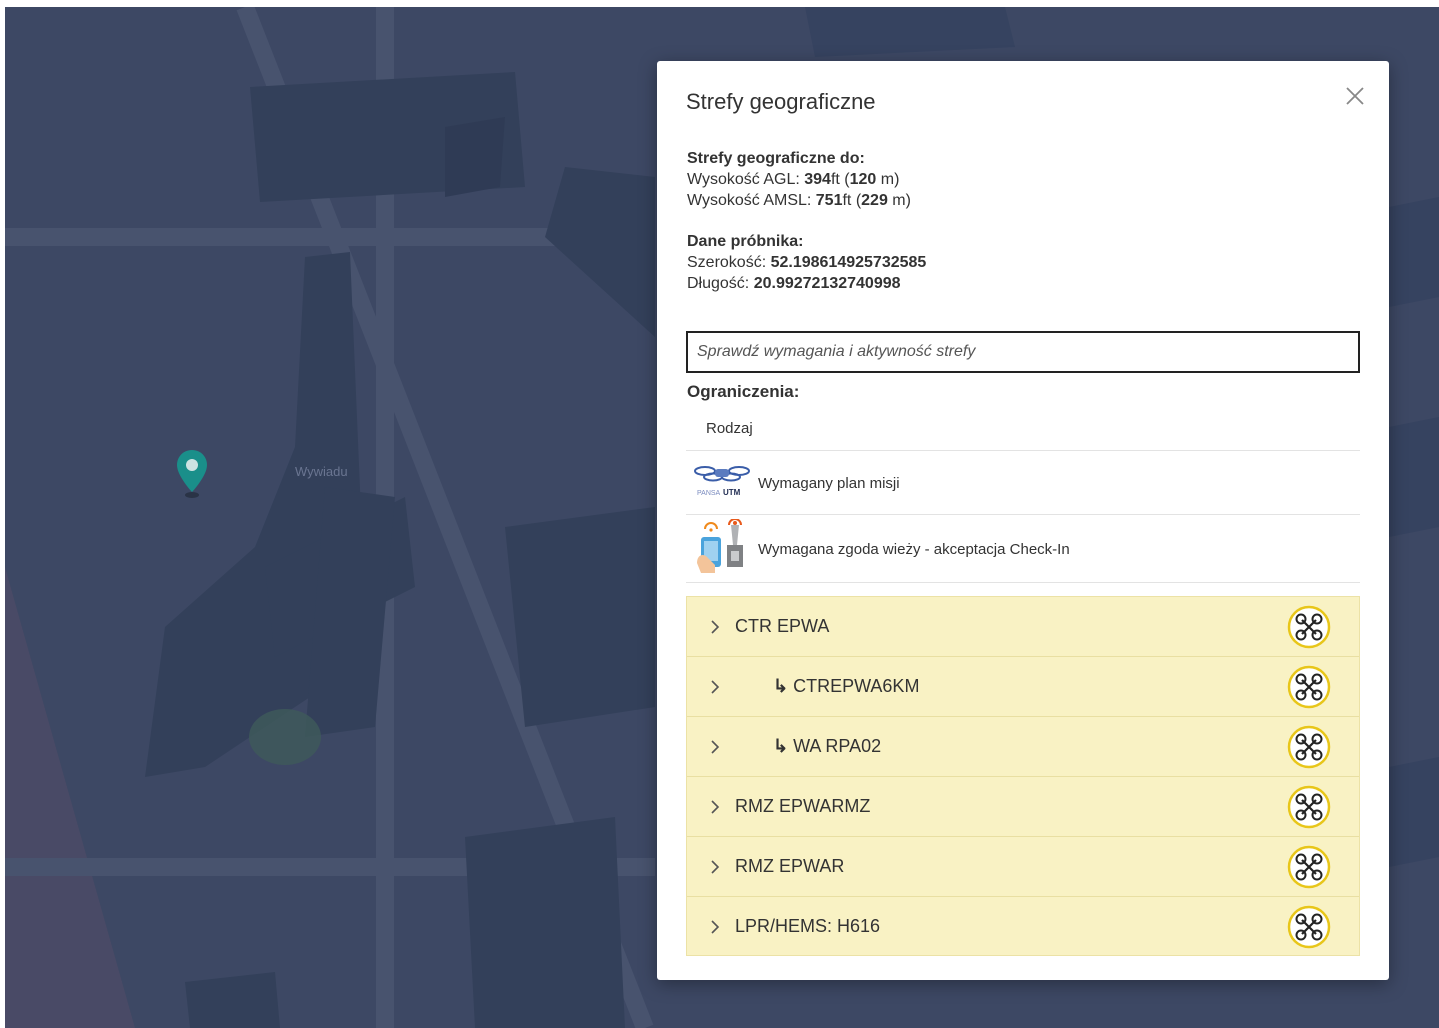 Image resolution: width=1439 pixels, height=1028 pixels. I want to click on amsl-altitude: Wysokość AMSL: 751ft (229 m), so click(799, 200).